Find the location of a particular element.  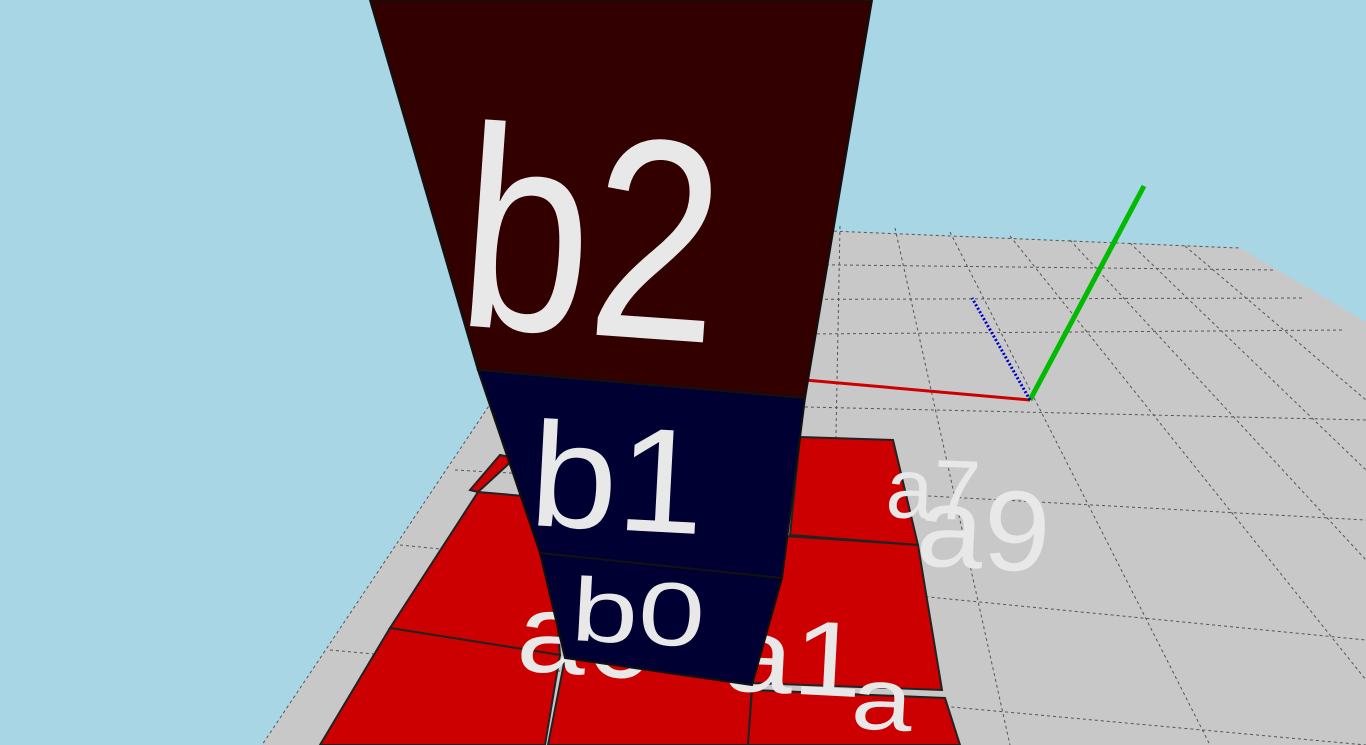

tile-label-a9: a9 is located at coordinates (984, 529).